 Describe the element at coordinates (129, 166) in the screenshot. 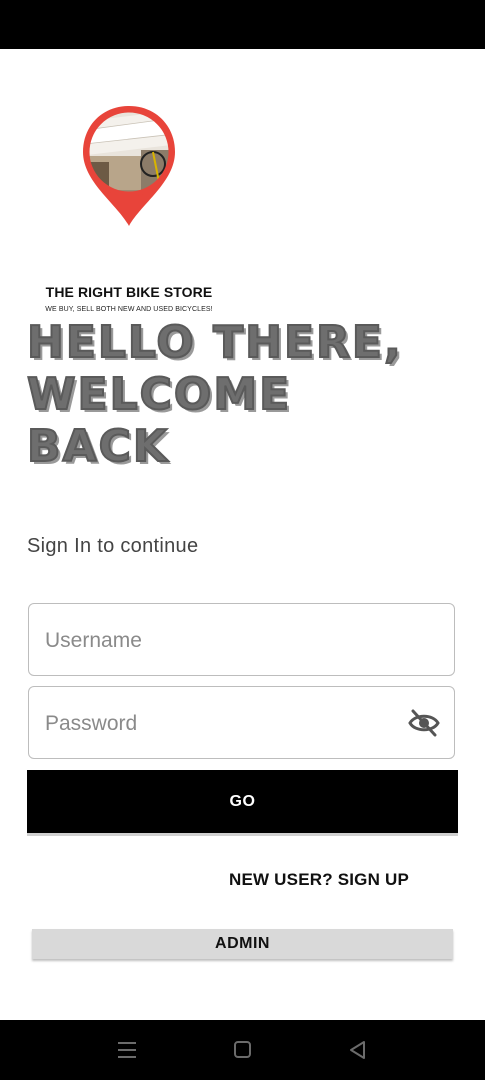

I see `map-pin-logo-icon` at that location.